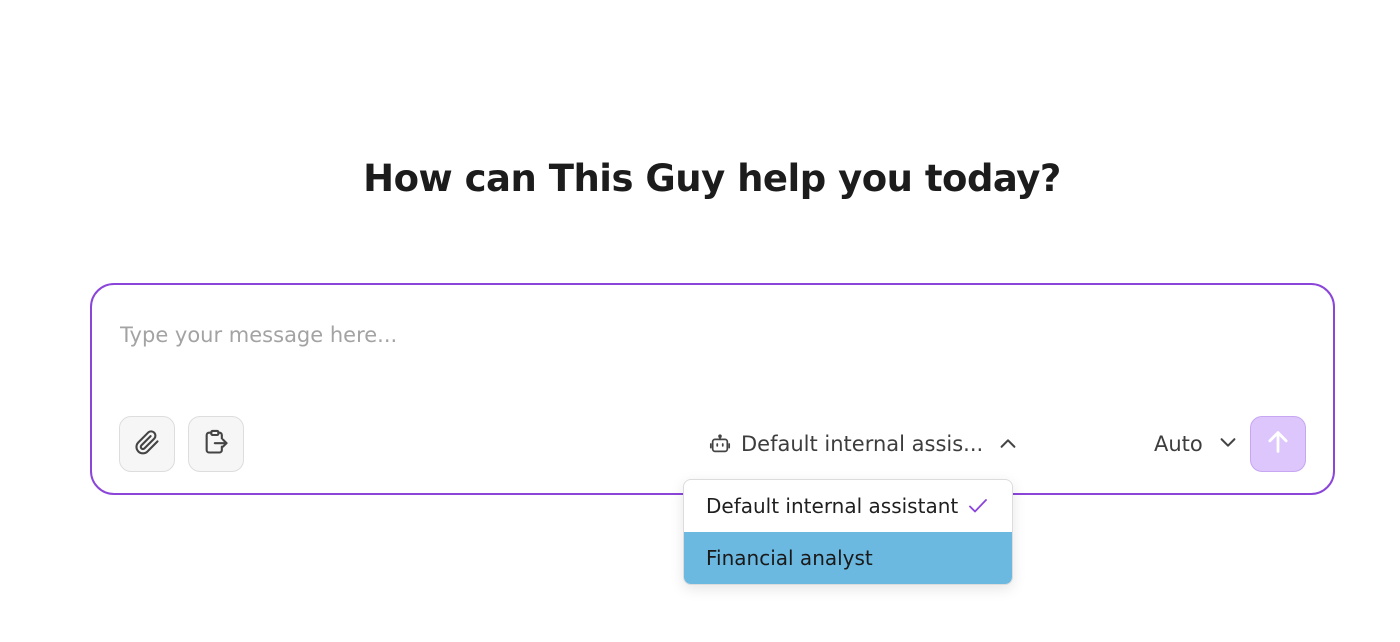 The width and height of the screenshot is (1400, 642). I want to click on send-button, so click(1278, 444).